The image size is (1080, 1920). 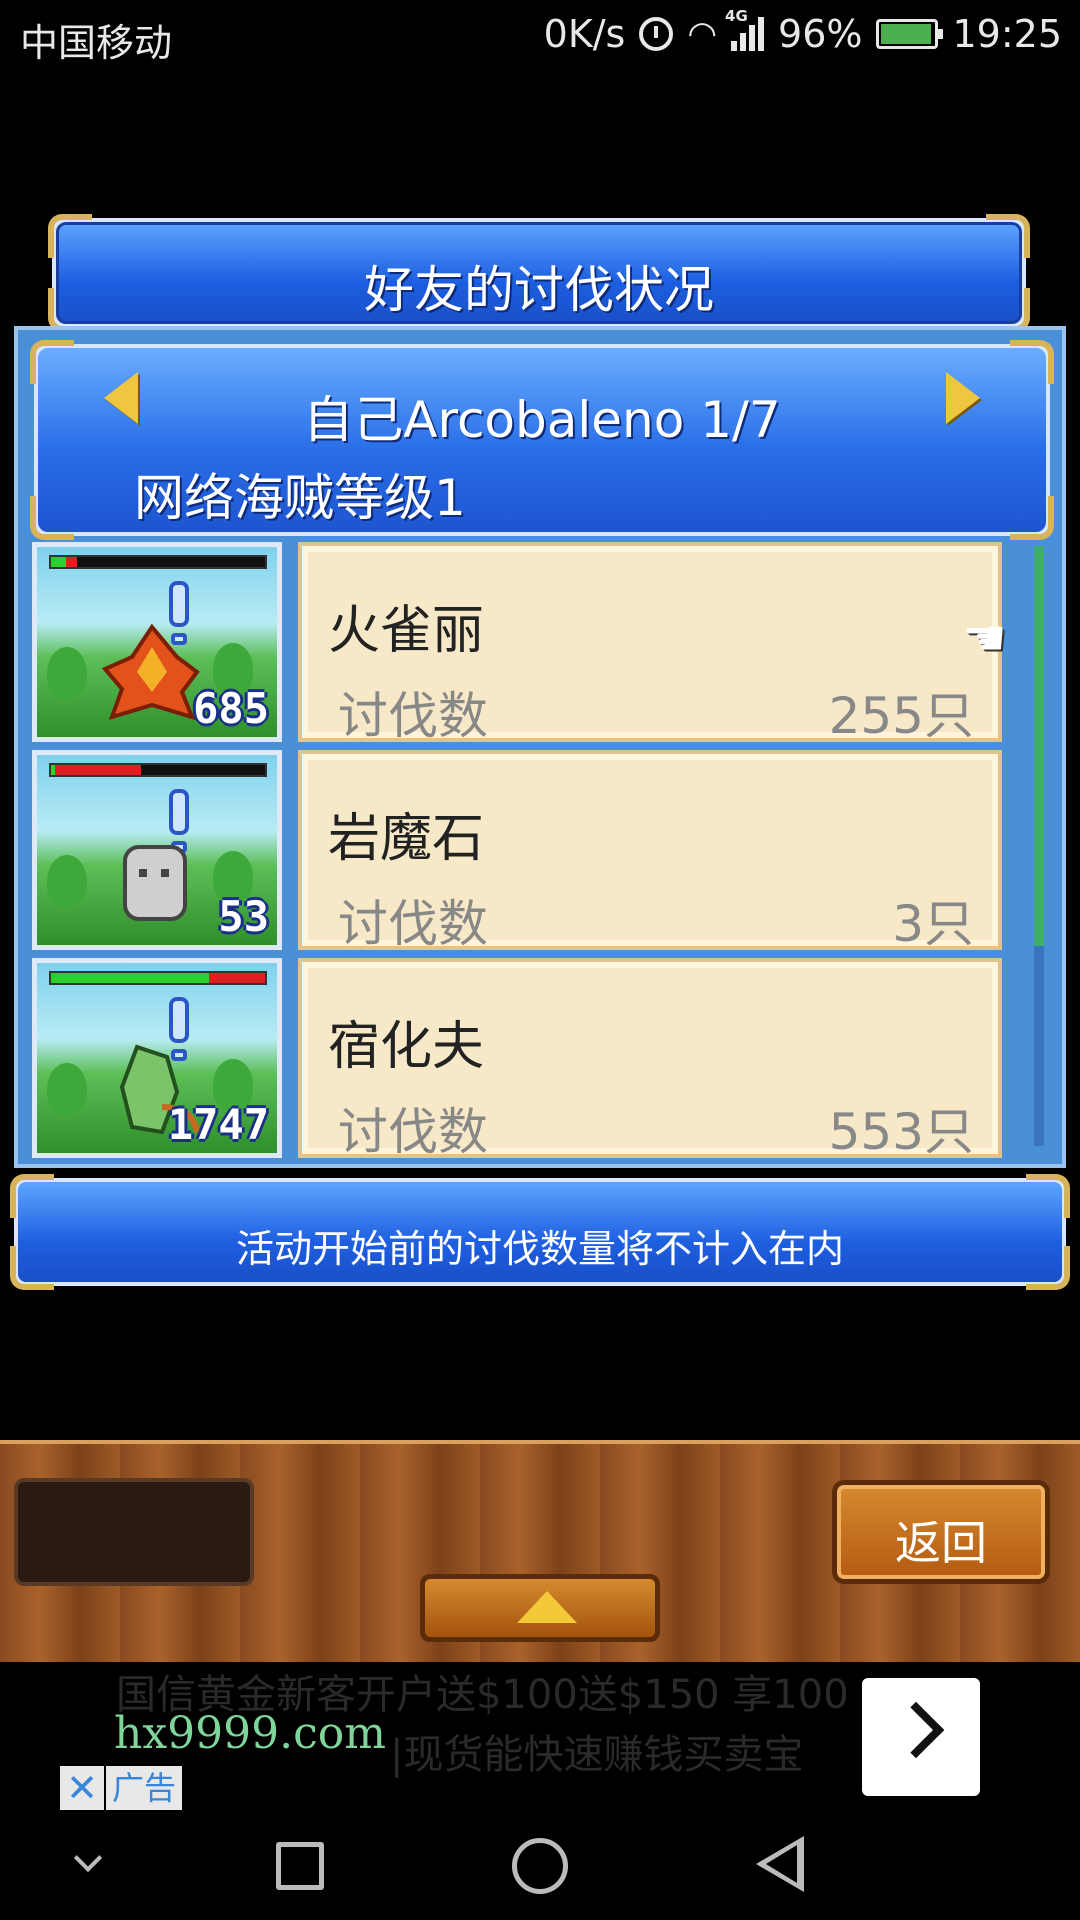 What do you see at coordinates (88, 1858) in the screenshot?
I see `chevron-down-icon` at bounding box center [88, 1858].